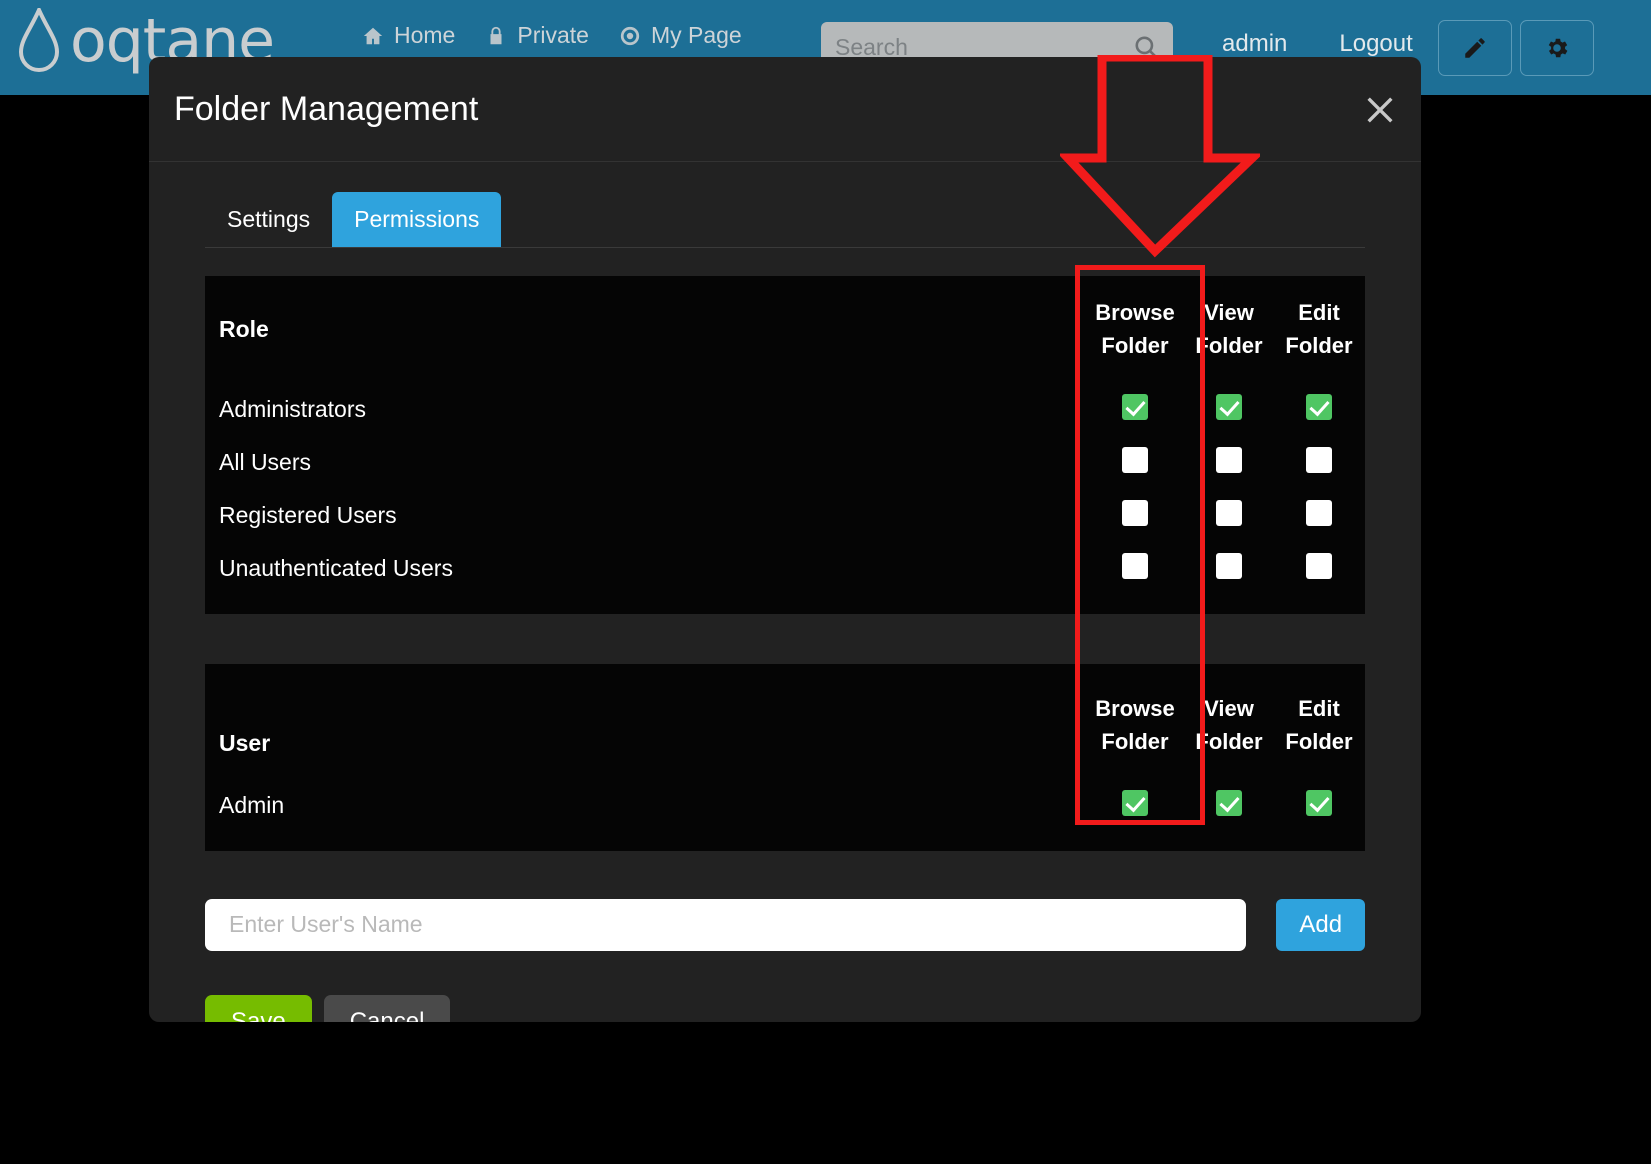  Describe the element at coordinates (496, 35) in the screenshot. I see `lock-icon` at that location.